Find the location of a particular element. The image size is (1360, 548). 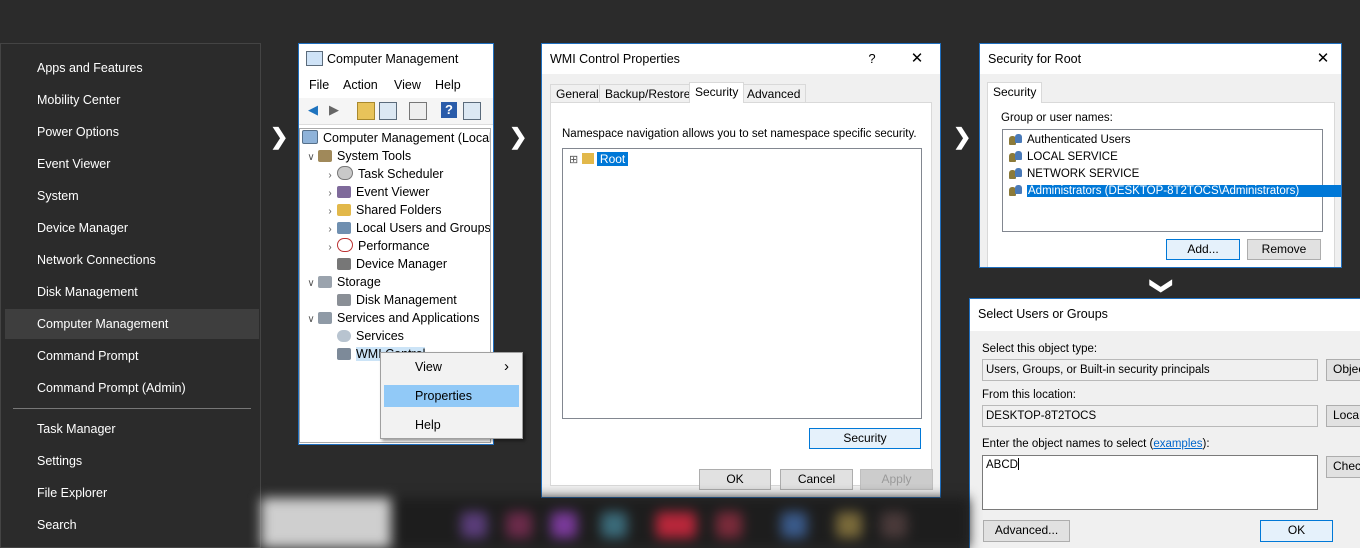

context-item-help: Help is located at coordinates (451, 425).